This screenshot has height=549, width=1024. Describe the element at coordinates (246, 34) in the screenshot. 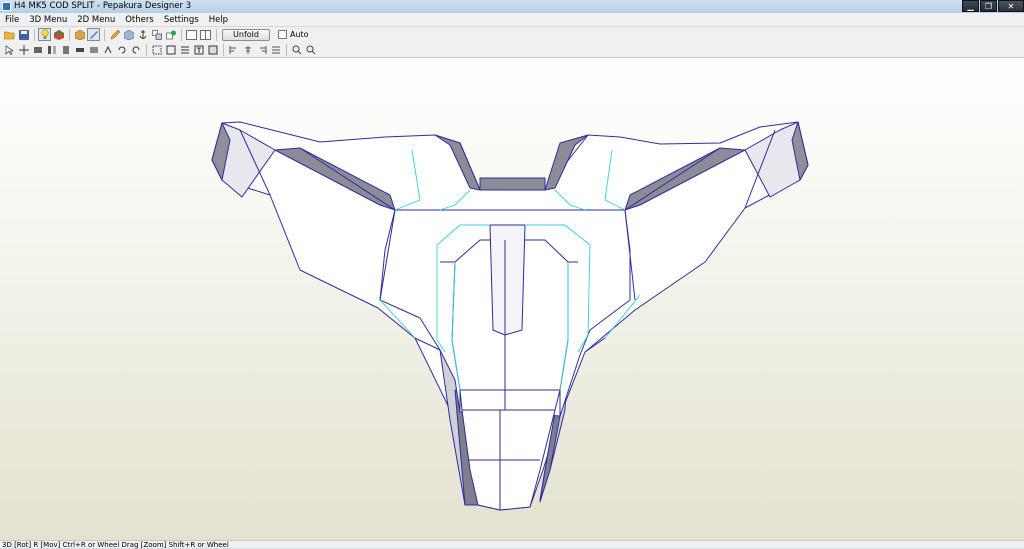

I see `unfold-button: Unfold` at that location.